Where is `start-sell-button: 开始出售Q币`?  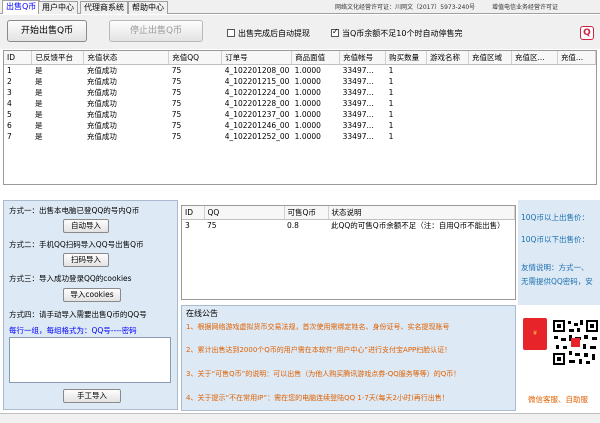
start-sell-button: 开始出售Q币 is located at coordinates (47, 31).